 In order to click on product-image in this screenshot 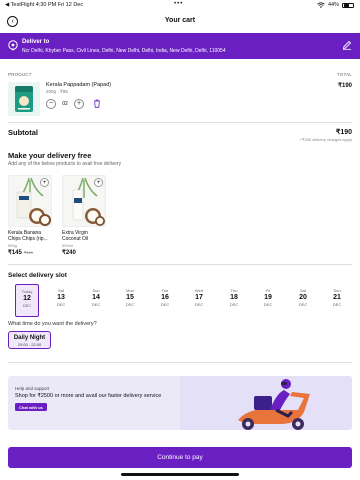, I will do `click(24, 99)`.